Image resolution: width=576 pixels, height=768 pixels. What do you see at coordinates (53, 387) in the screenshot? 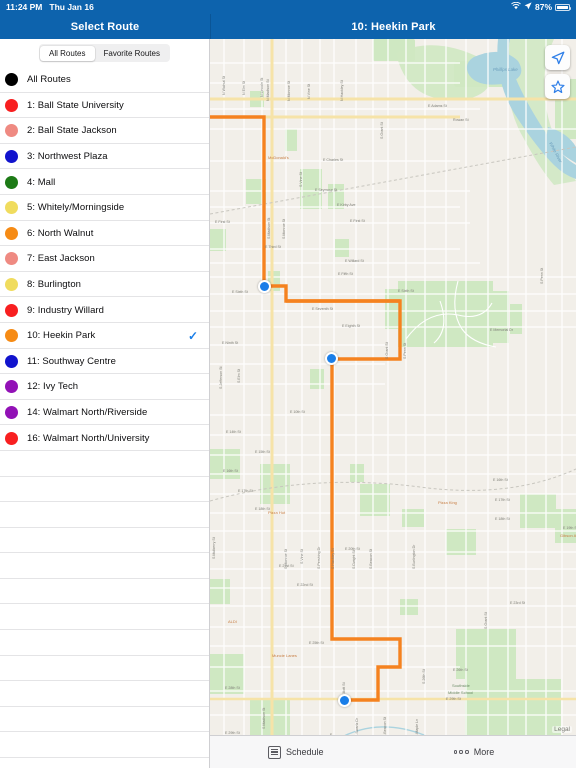
I see `route-label: 12: Ivy Tech` at bounding box center [53, 387].